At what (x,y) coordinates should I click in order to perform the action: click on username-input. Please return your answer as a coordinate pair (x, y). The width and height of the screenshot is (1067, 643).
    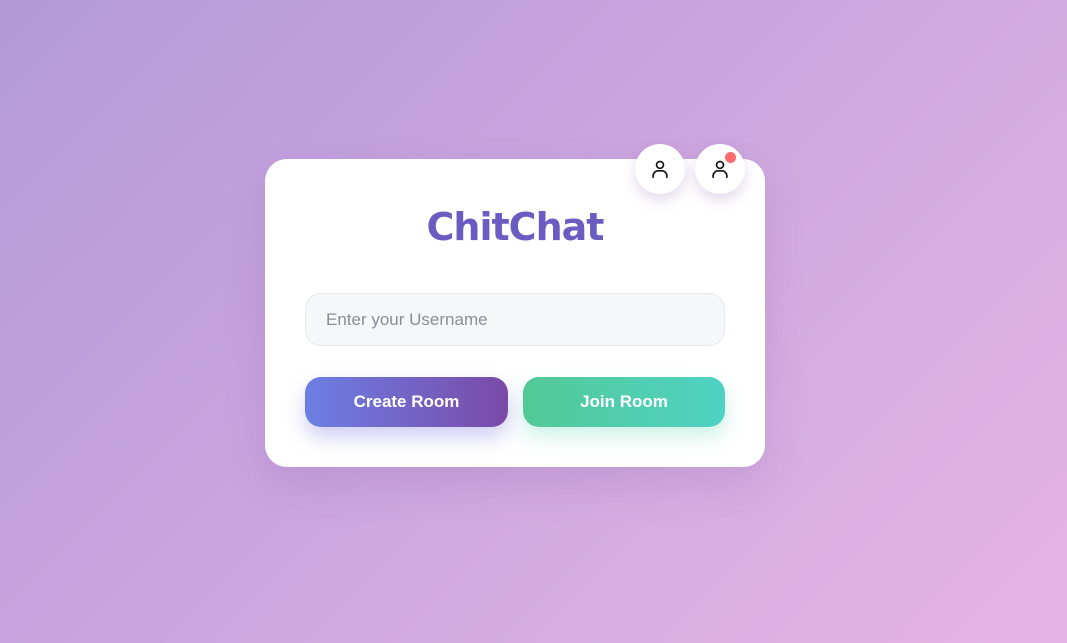
    Looking at the image, I should click on (515, 319).